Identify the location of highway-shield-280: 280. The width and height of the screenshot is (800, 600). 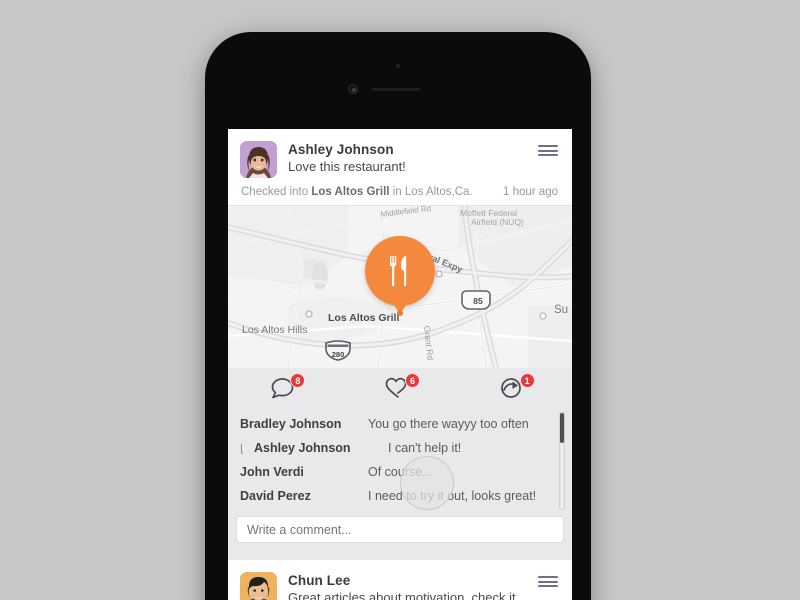
(338, 350).